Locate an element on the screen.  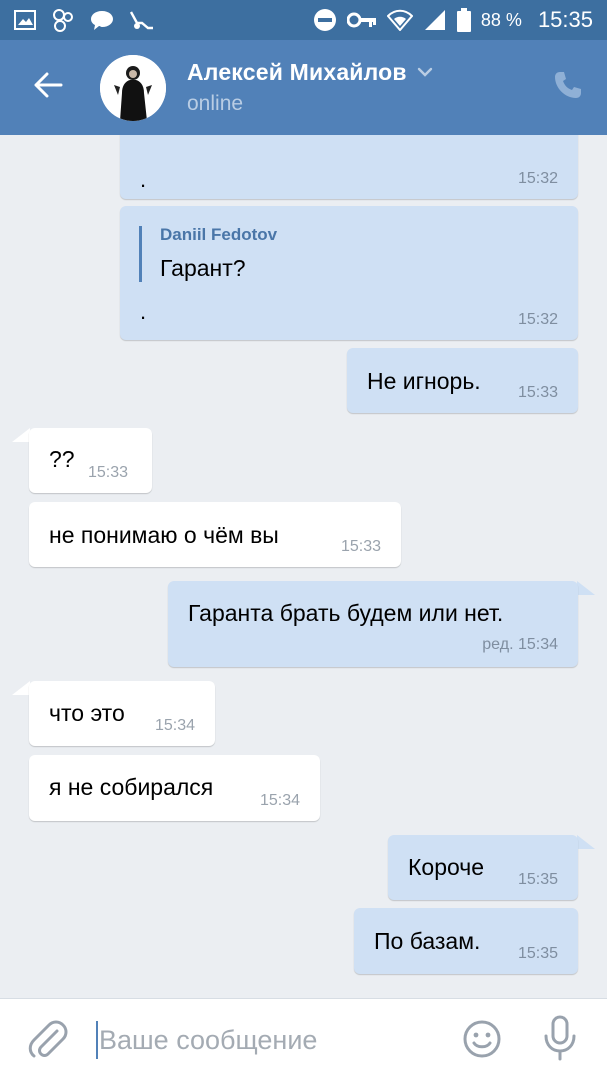
reply-text: Гарант? is located at coordinates (203, 268).